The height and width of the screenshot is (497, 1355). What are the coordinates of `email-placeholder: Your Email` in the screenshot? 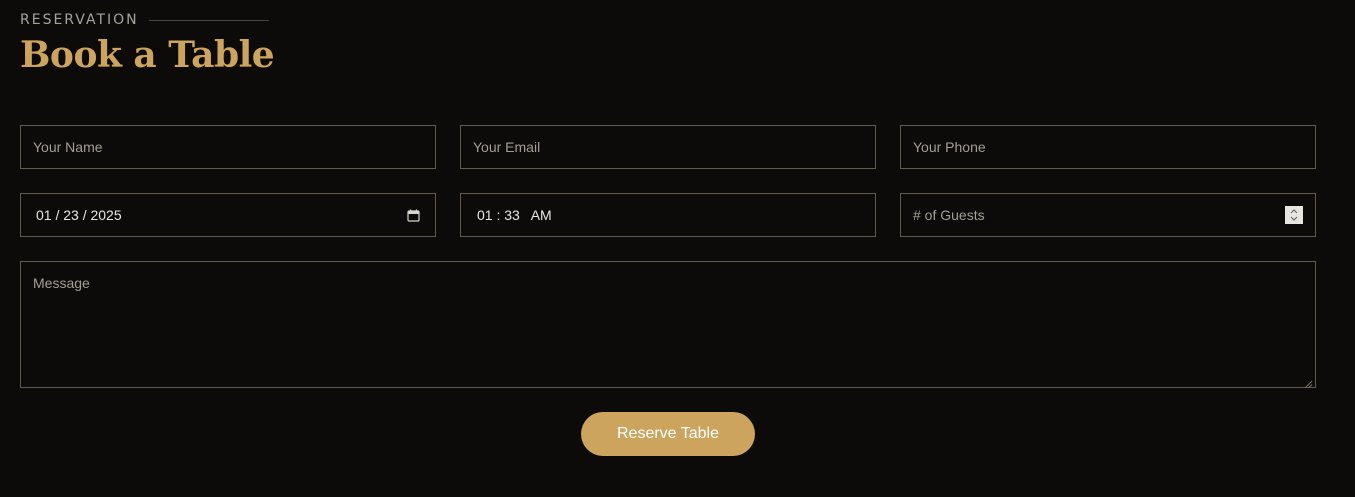 It's located at (507, 147).